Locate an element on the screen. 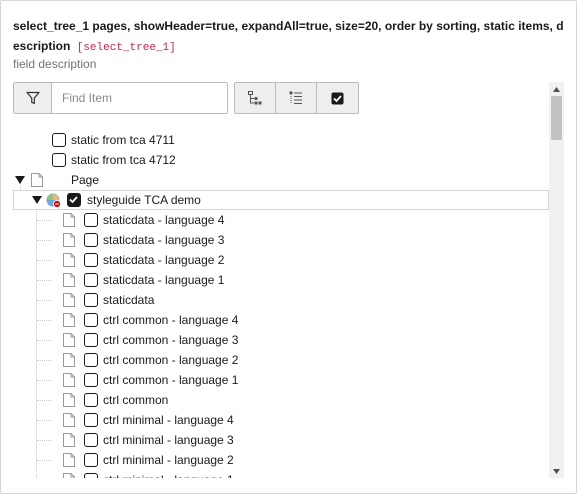  tree-node-root: Page is located at coordinates (281, 180).